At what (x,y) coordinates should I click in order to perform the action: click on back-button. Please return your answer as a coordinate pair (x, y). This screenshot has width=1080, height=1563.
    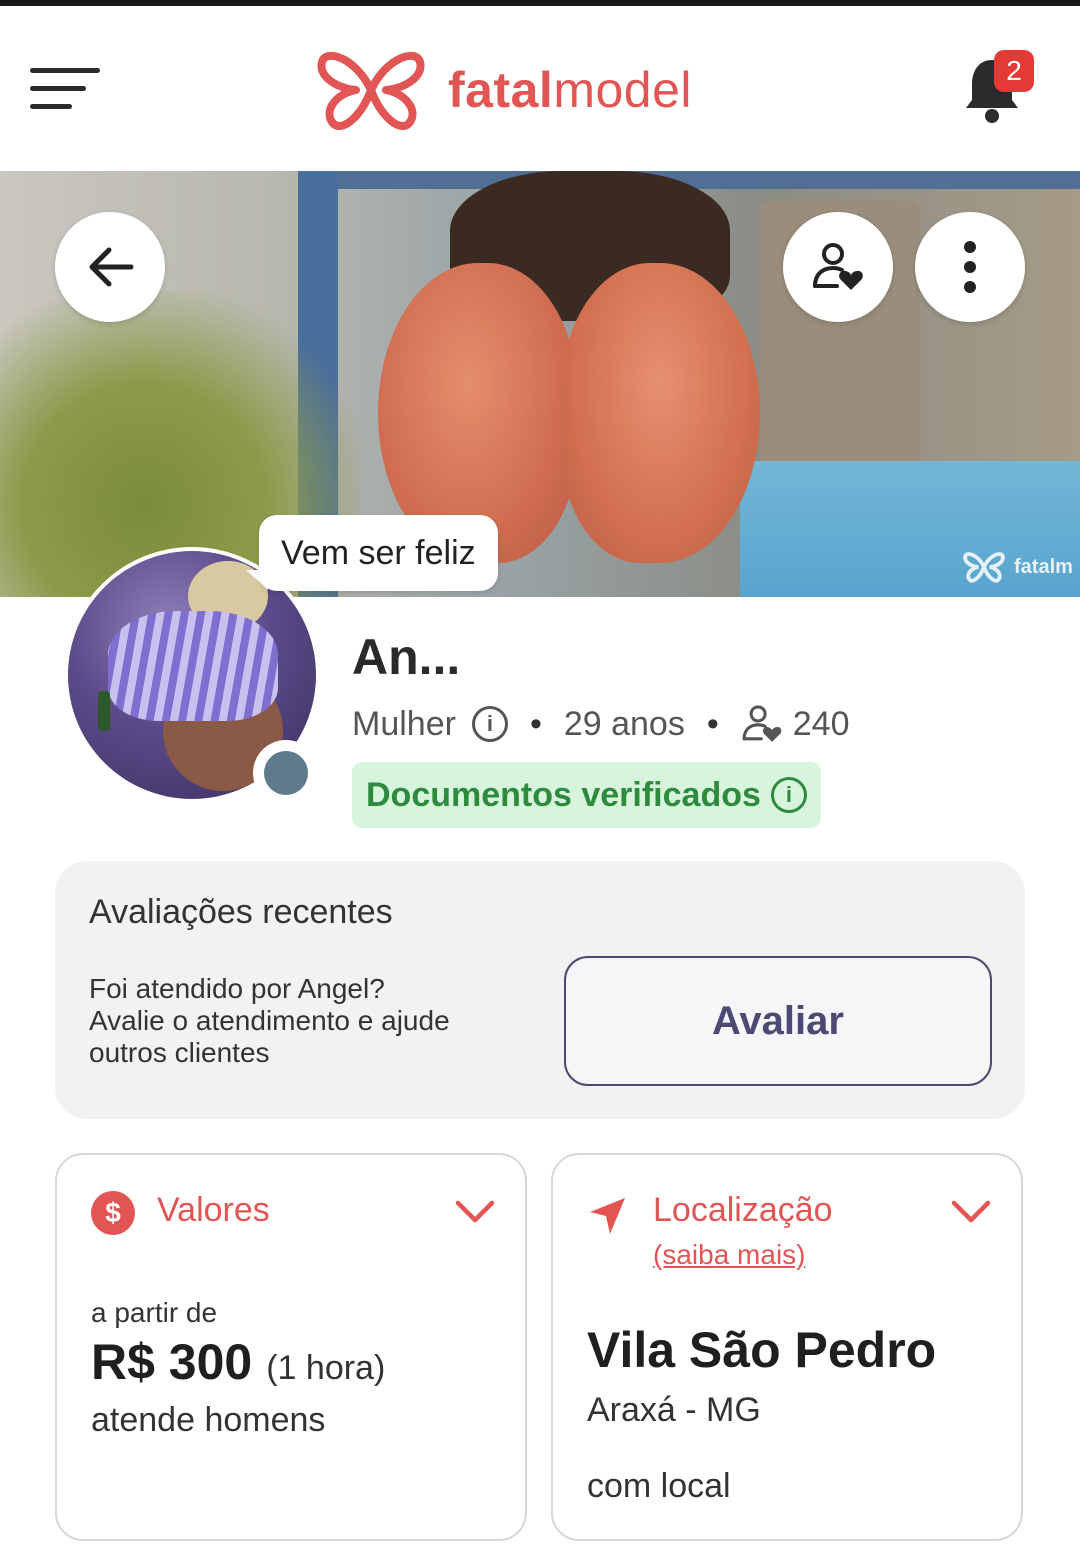
    Looking at the image, I should click on (110, 267).